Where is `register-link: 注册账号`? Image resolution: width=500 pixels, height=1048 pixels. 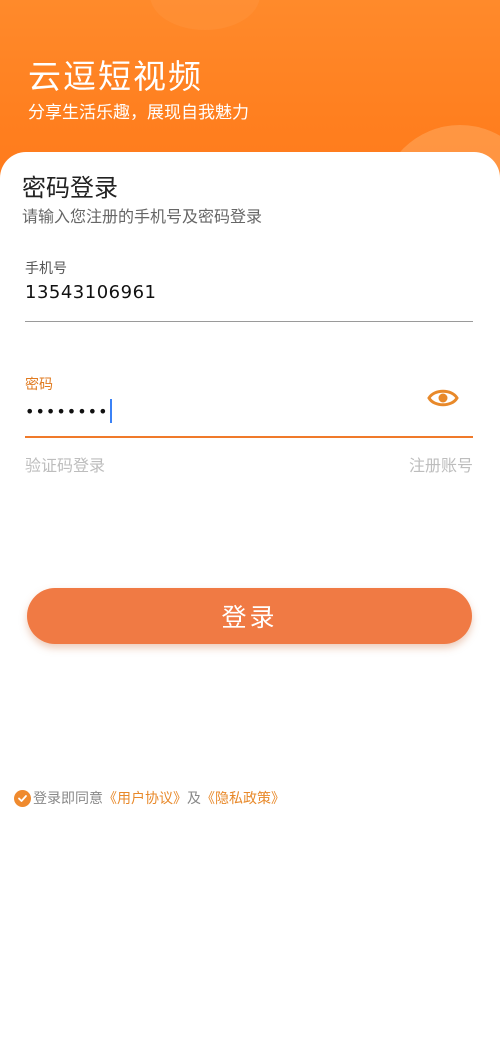 register-link: 注册账号 is located at coordinates (441, 464).